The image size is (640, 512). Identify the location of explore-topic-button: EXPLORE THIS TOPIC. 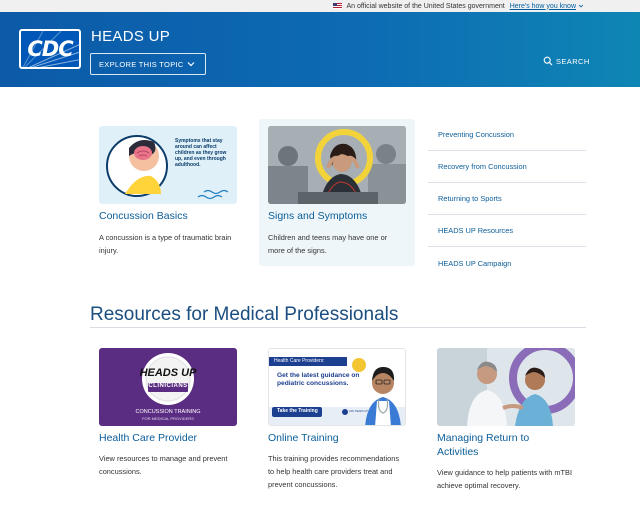
(148, 64).